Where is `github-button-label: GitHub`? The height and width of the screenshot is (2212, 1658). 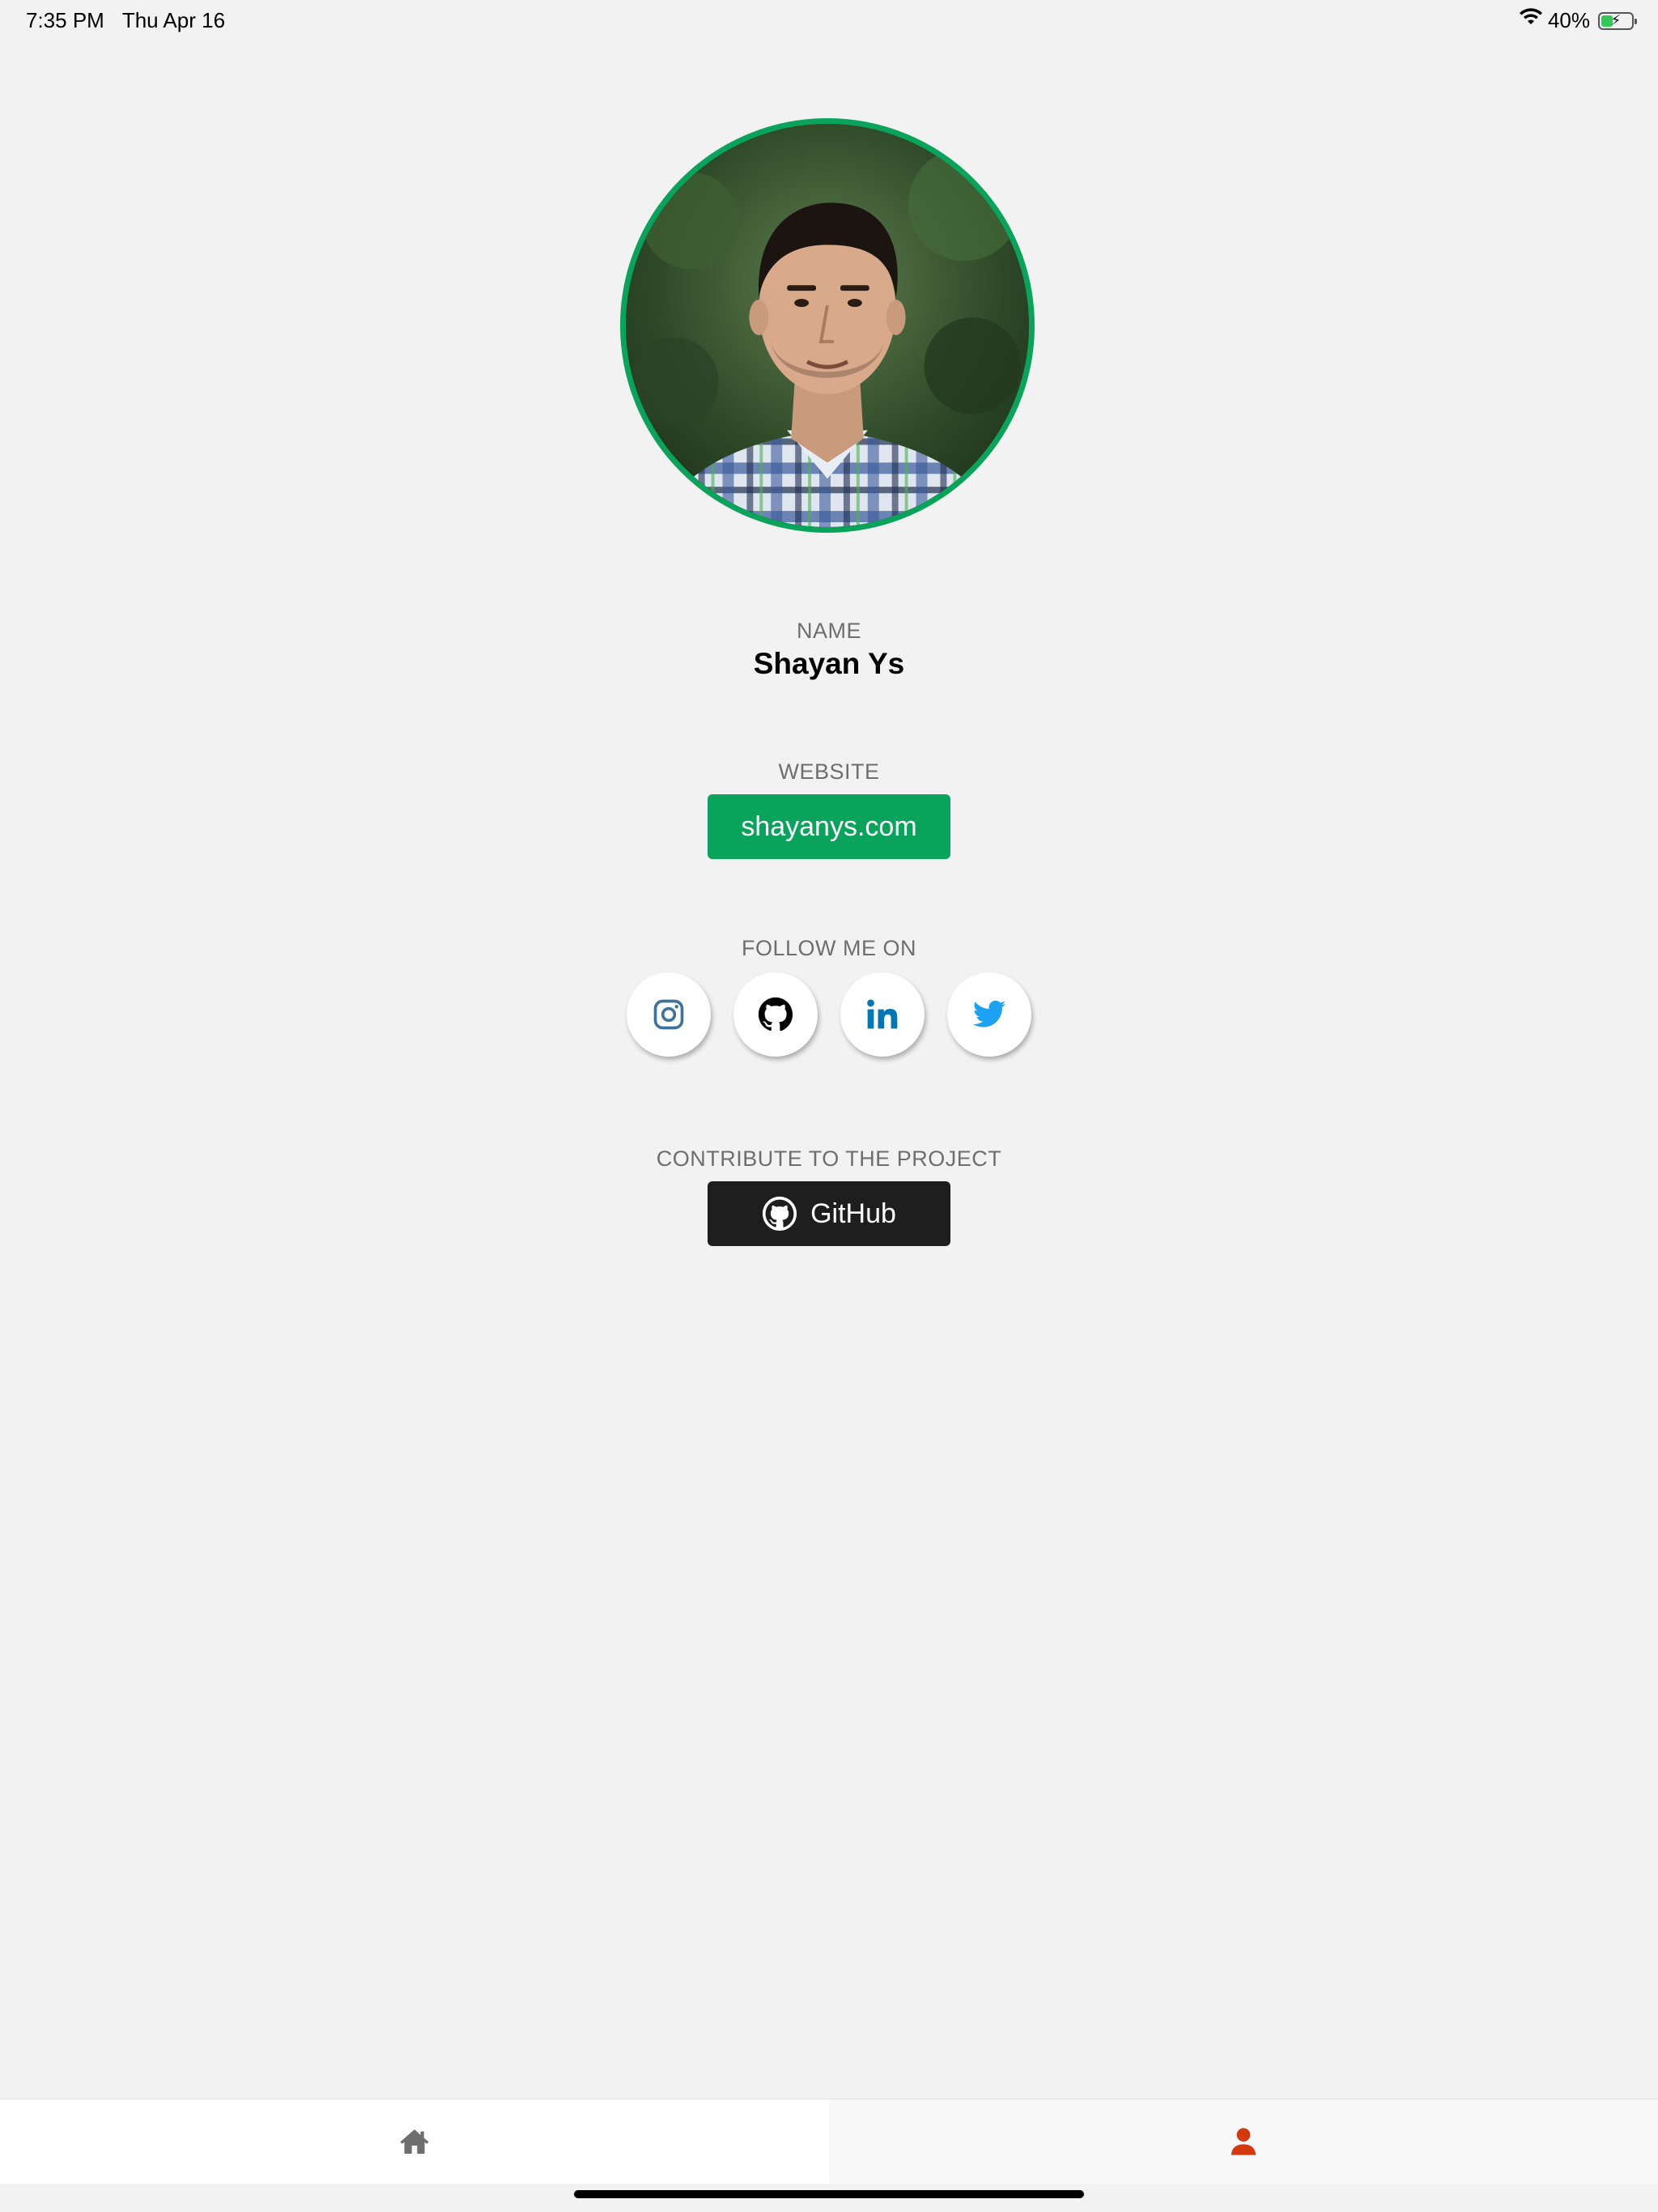
github-button-label: GitHub is located at coordinates (853, 1213).